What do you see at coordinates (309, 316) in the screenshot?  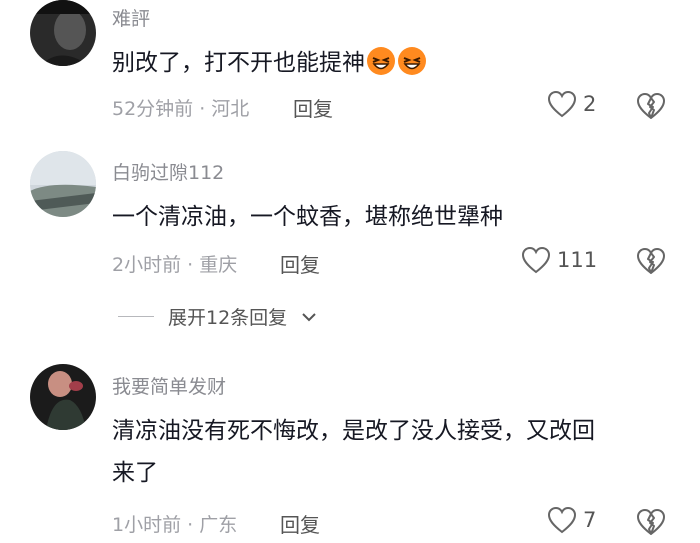 I see `chevron-down-icon` at bounding box center [309, 316].